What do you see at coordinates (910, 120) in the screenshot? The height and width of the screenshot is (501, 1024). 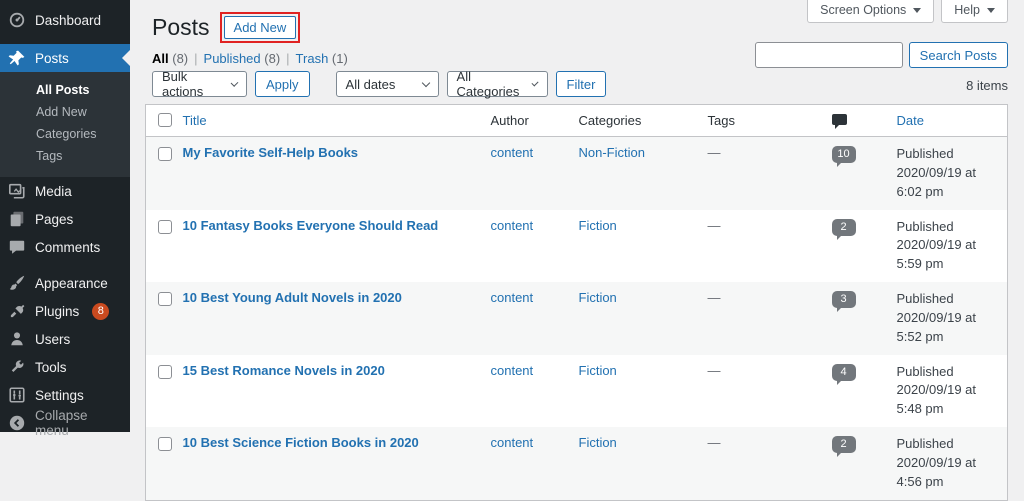 I see `column-header-date: Date` at bounding box center [910, 120].